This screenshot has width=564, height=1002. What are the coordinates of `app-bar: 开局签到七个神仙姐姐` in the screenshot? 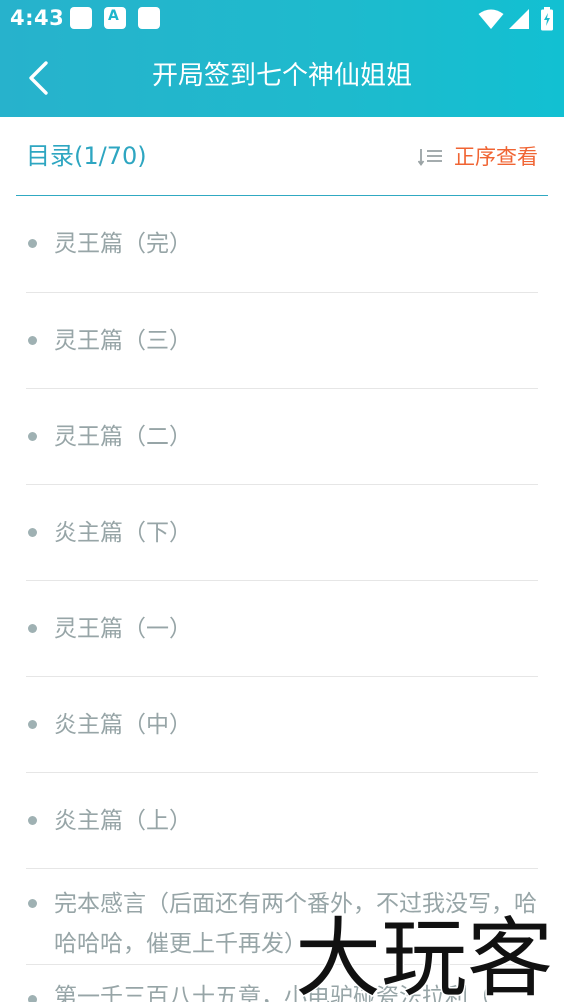 It's located at (282, 77).